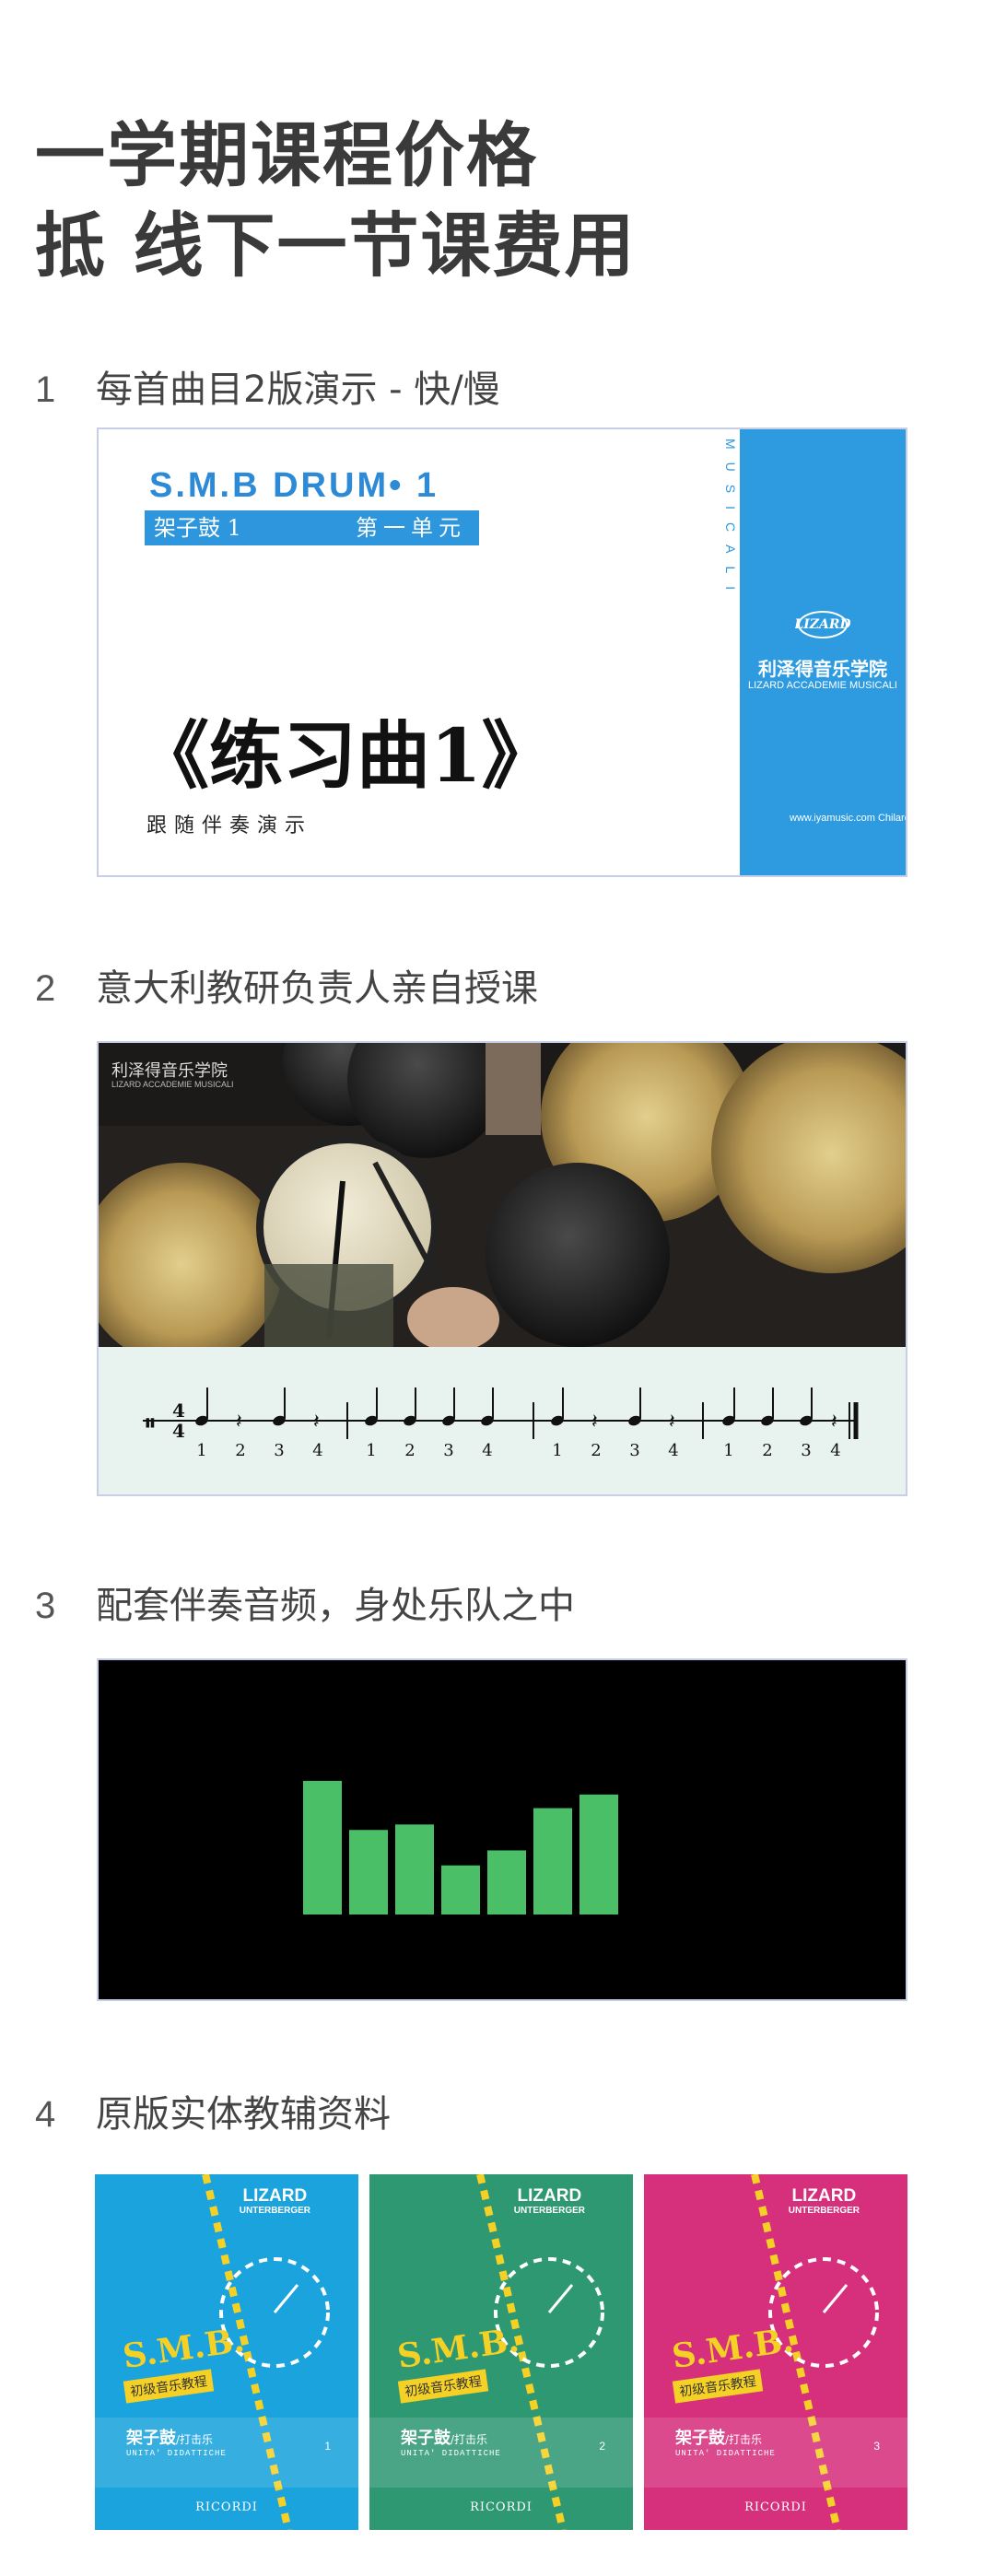 The image size is (995, 2576). I want to click on unit-number: 第一单元, so click(411, 528).